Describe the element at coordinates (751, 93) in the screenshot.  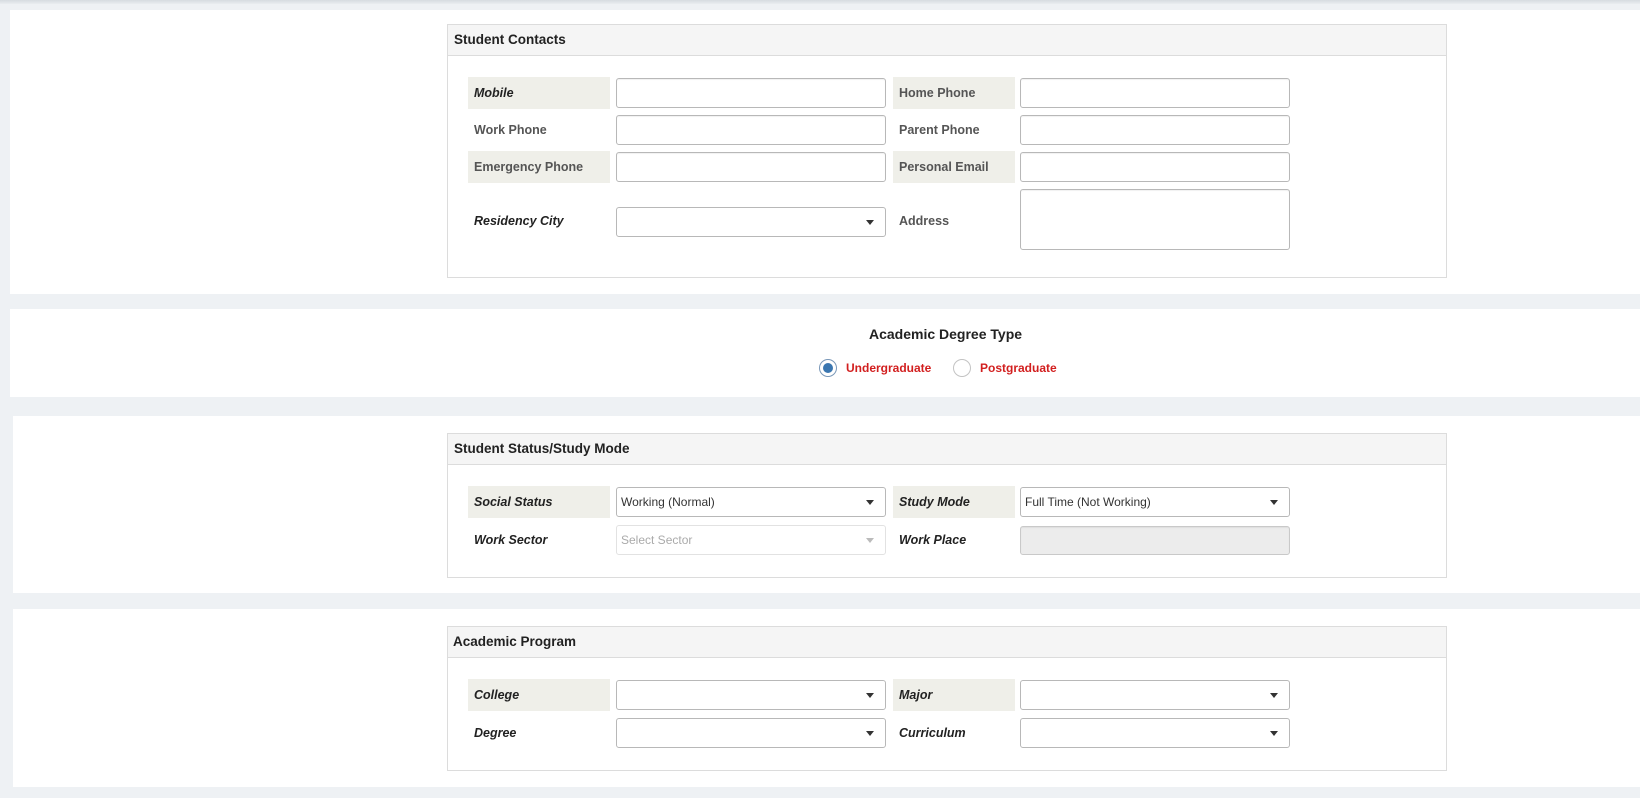
I see `mobile-input` at that location.